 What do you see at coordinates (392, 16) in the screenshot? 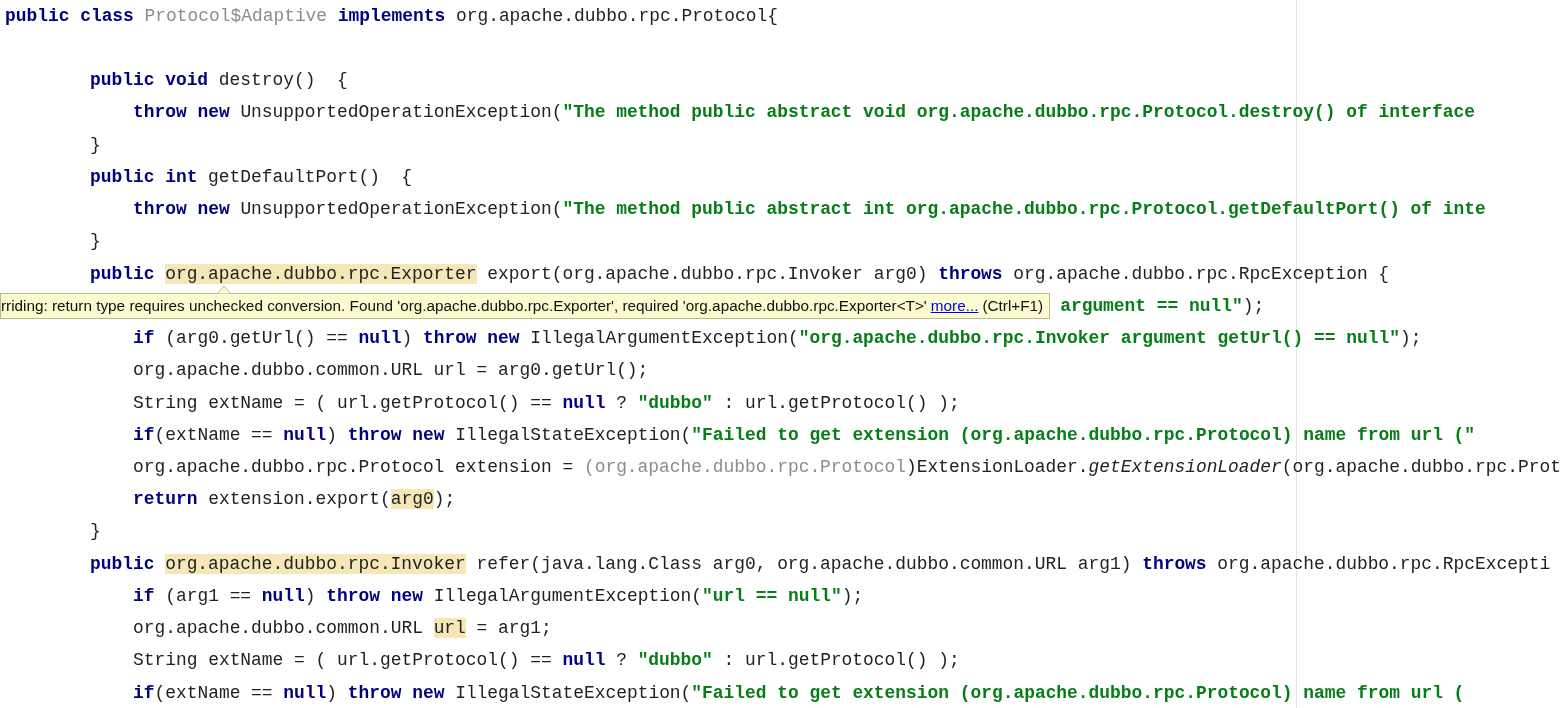
I see `code-line: public class Protocol$Adaptive implements org.apache.dubbo.rpc.Protocol{` at bounding box center [392, 16].